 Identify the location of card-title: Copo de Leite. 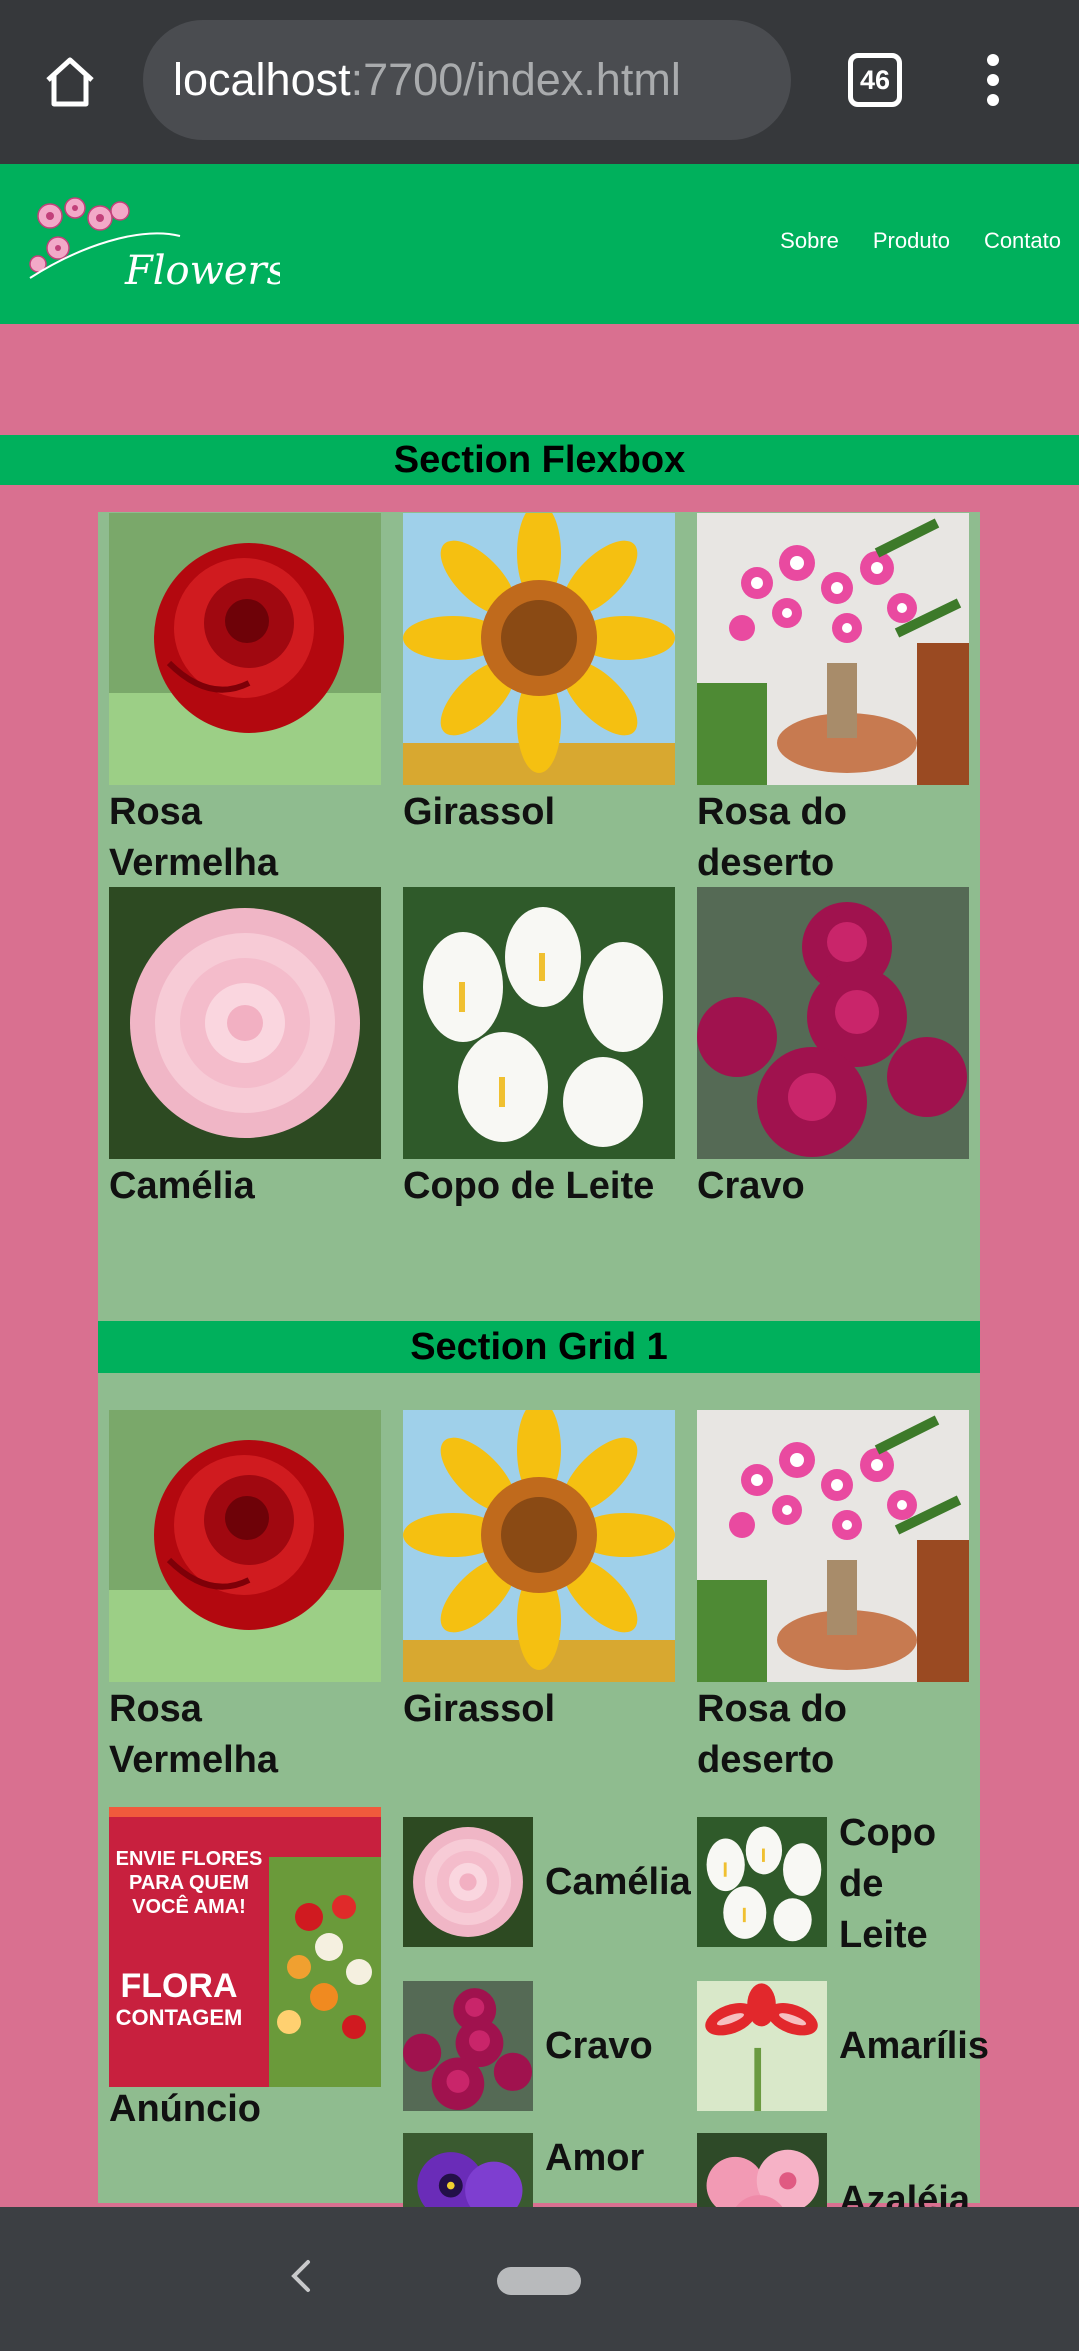
(529, 1186).